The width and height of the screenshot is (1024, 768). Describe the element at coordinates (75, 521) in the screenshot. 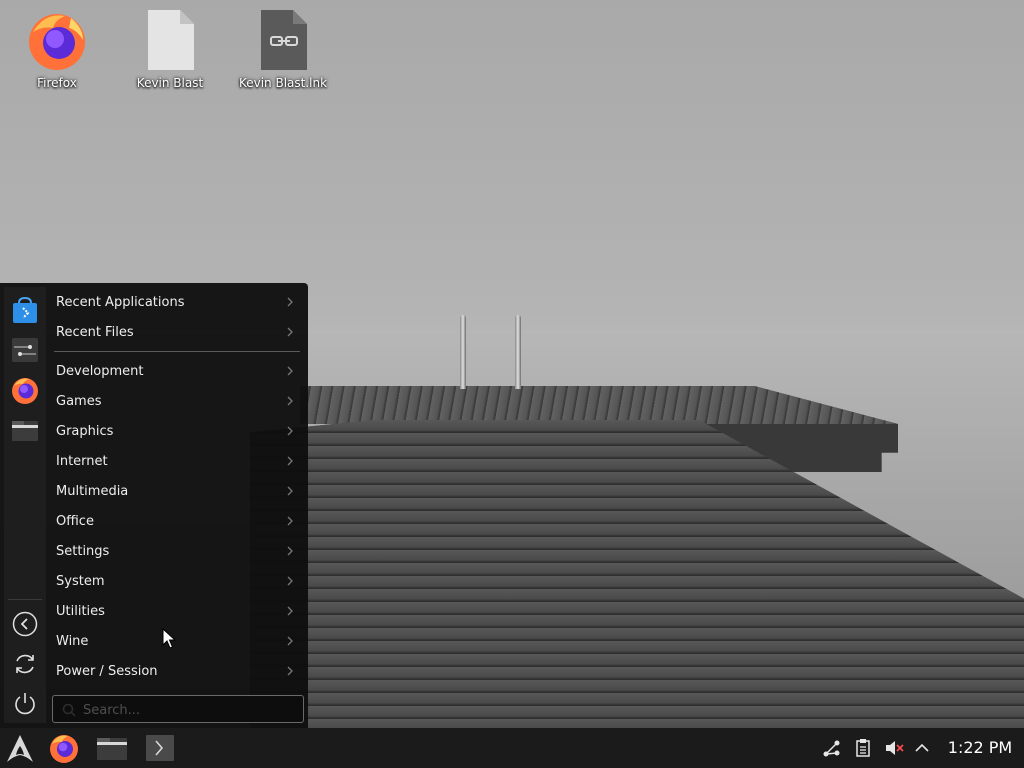

I see `menu-item-label: Office` at that location.